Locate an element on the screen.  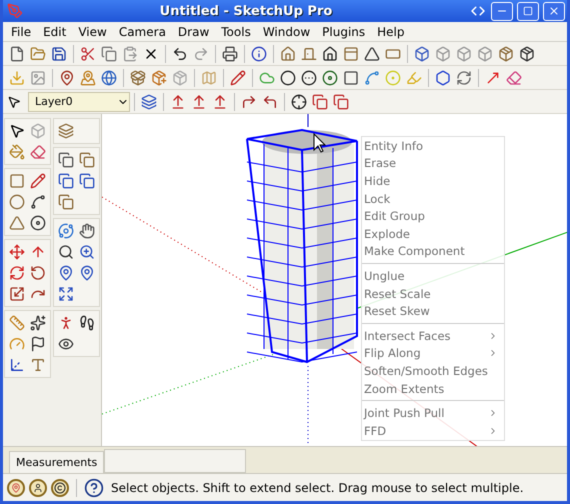
menu-item: Reset Scale is located at coordinates (433, 293).